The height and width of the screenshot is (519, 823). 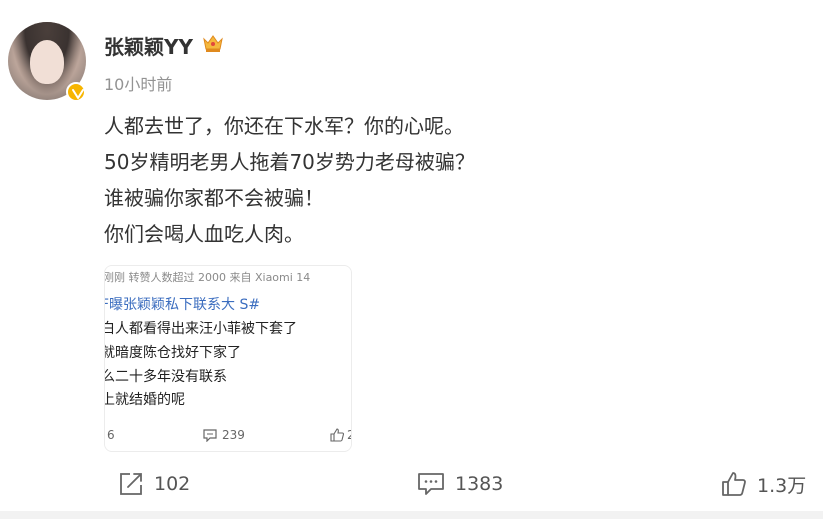 I want to click on thumb-repost-count: 6, so click(x=111, y=435).